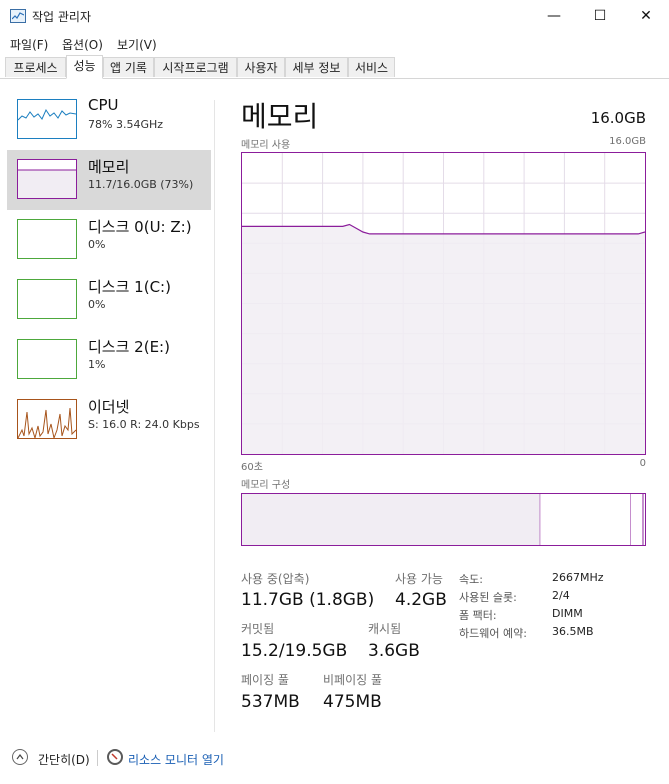  Describe the element at coordinates (421, 600) in the screenshot. I see `available-value: 4.2GB` at that location.